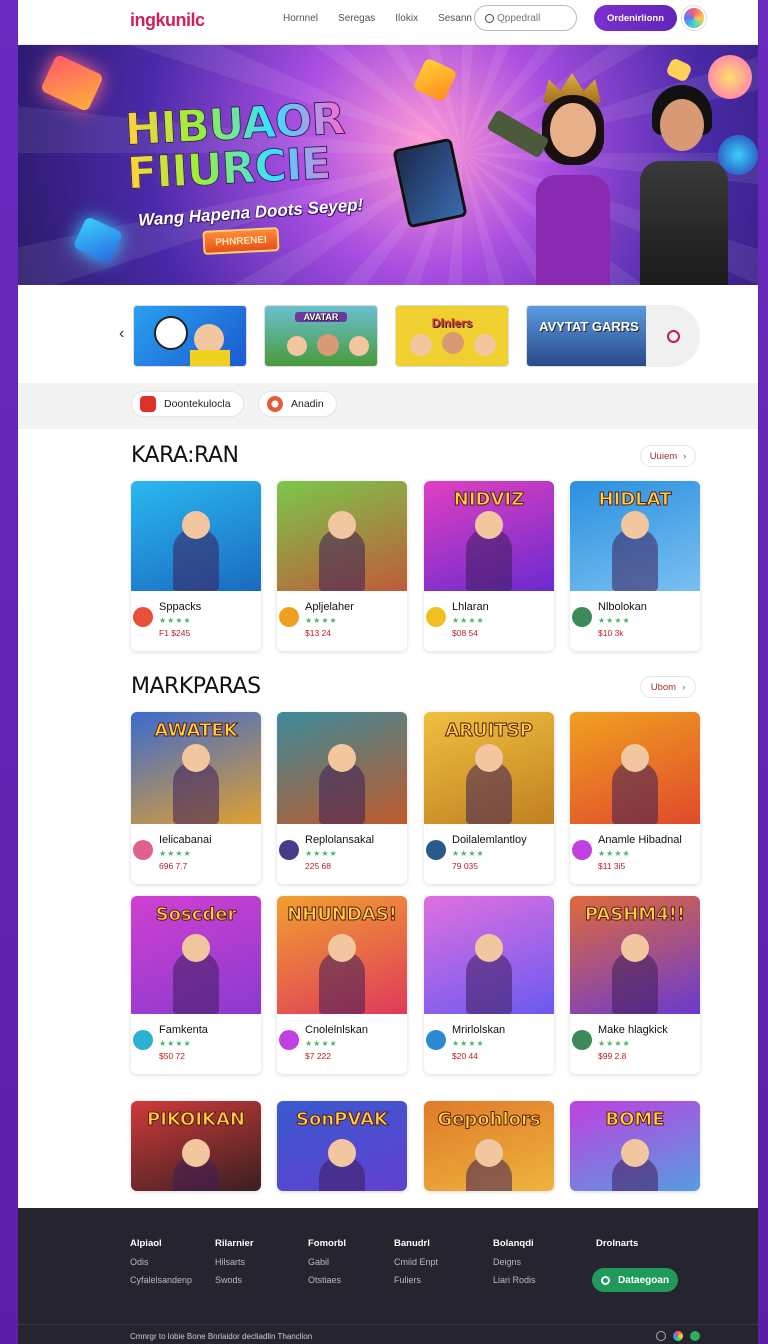 The width and height of the screenshot is (768, 1344). What do you see at coordinates (196, 566) in the screenshot?
I see `game-card: Sppacks ★★★★ F1 $245` at bounding box center [196, 566].